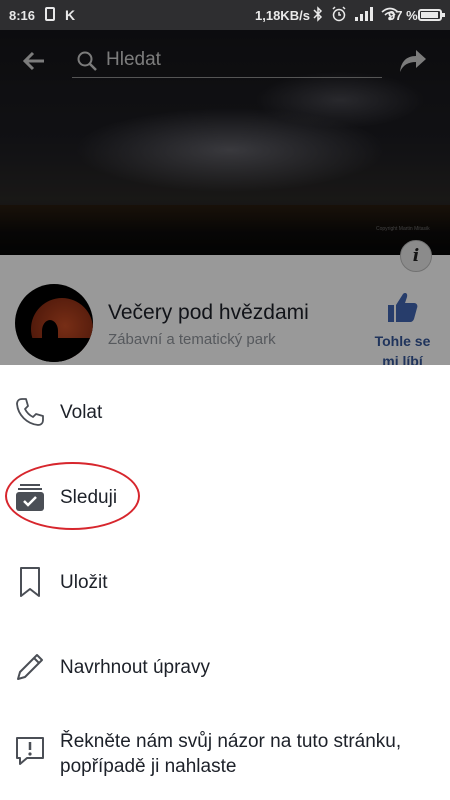  What do you see at coordinates (72, 496) in the screenshot?
I see `highlight-annotation` at bounding box center [72, 496].